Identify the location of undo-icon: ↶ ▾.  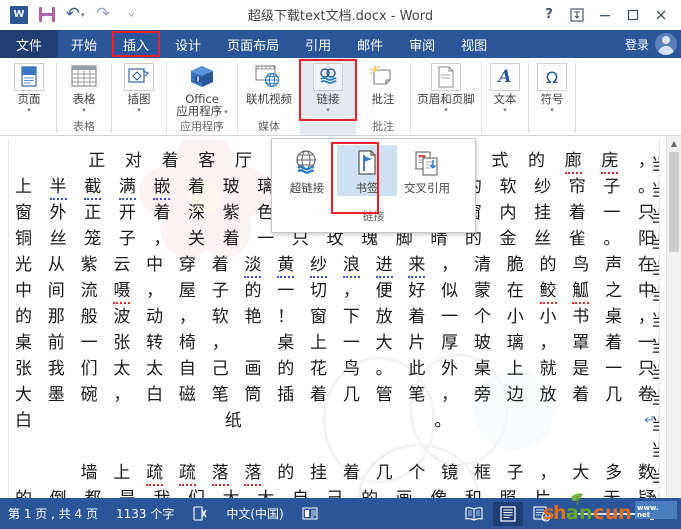
(75, 15).